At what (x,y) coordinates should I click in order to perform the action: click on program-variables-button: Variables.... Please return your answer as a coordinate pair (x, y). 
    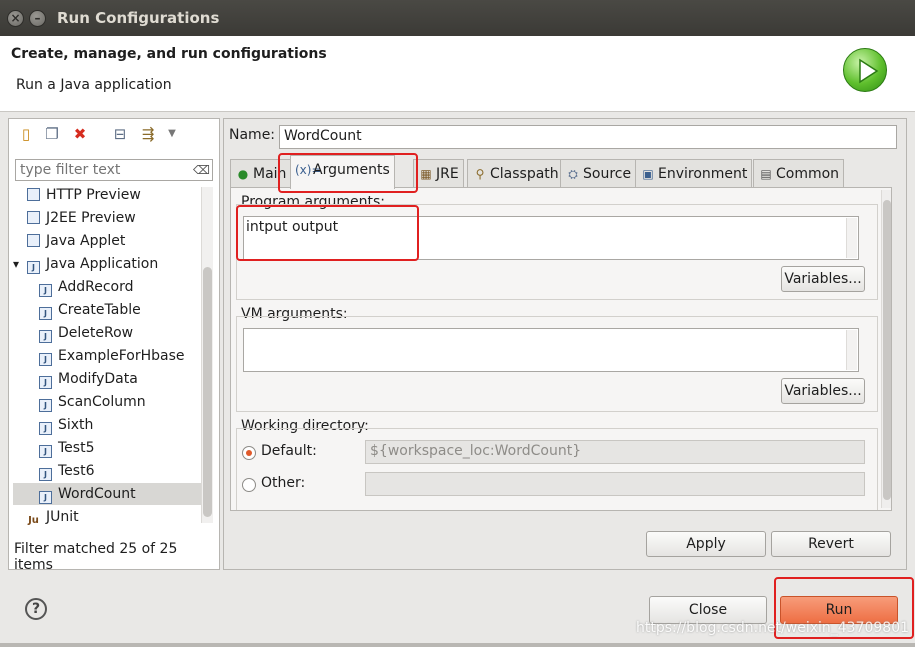
    Looking at the image, I should click on (823, 279).